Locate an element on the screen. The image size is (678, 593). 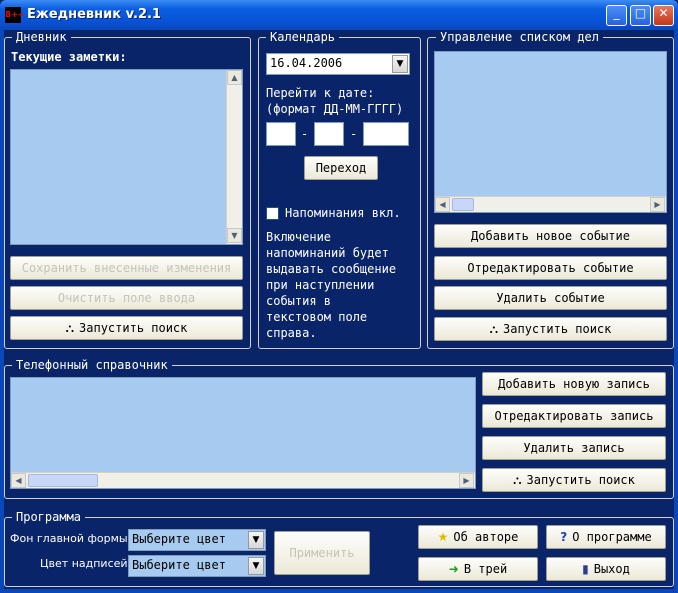
add-event-button: Добавить новое событие is located at coordinates (550, 236).